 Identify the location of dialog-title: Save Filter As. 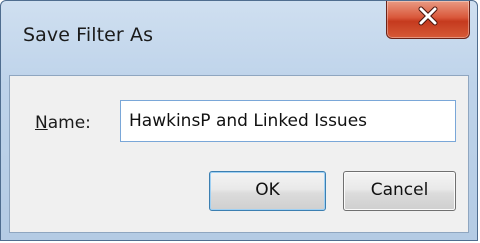
(88, 35).